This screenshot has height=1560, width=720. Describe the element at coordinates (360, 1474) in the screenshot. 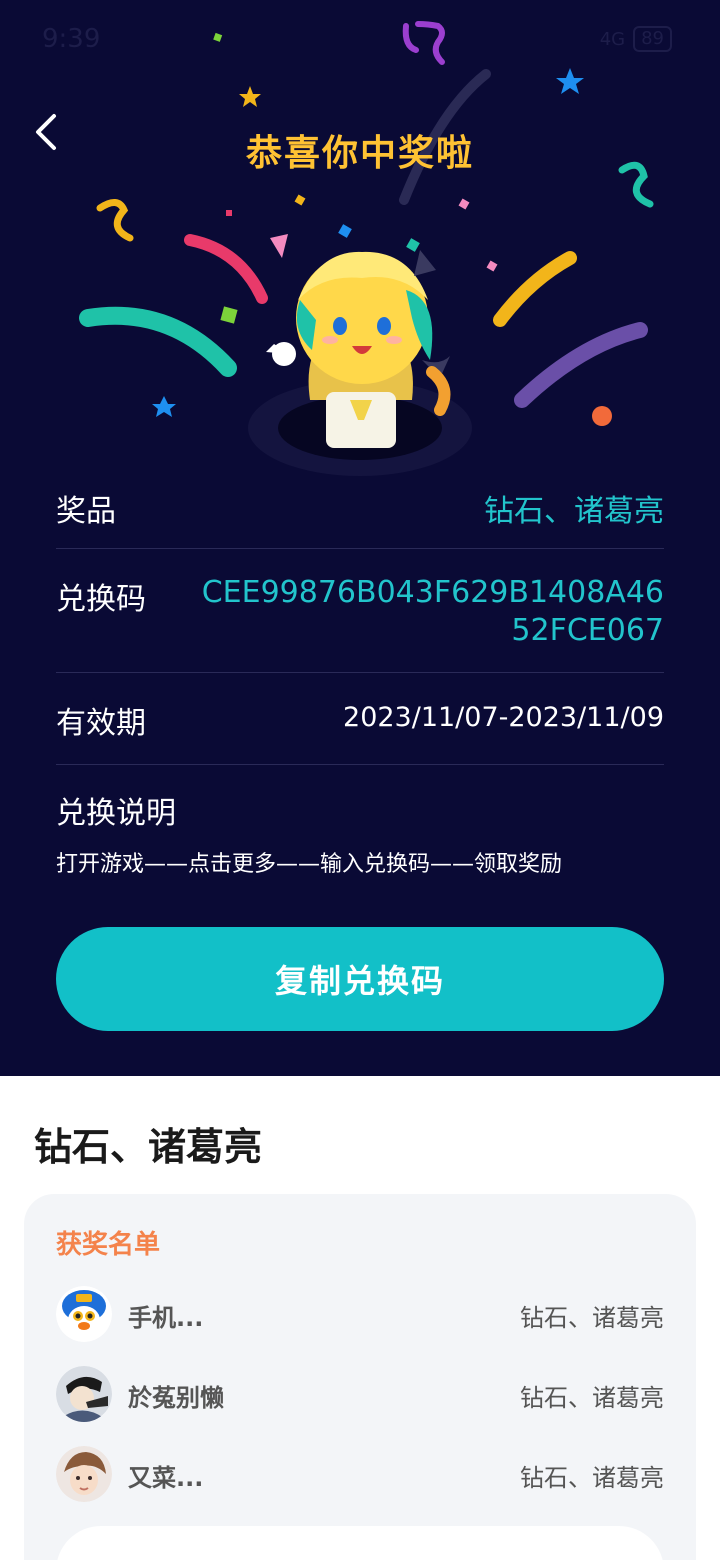

I see `winner-row: 又菜... 钻石、诸葛亮` at that location.